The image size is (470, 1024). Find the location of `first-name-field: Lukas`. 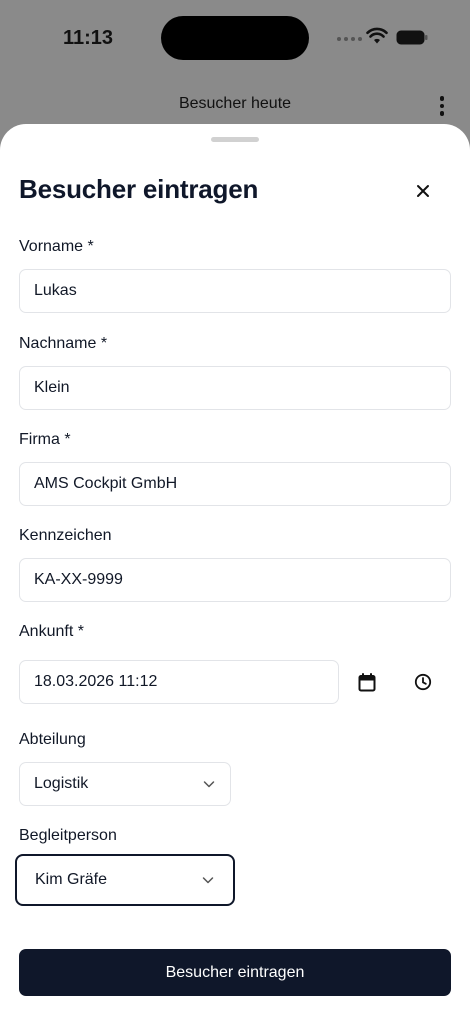

first-name-field: Lukas is located at coordinates (235, 291).